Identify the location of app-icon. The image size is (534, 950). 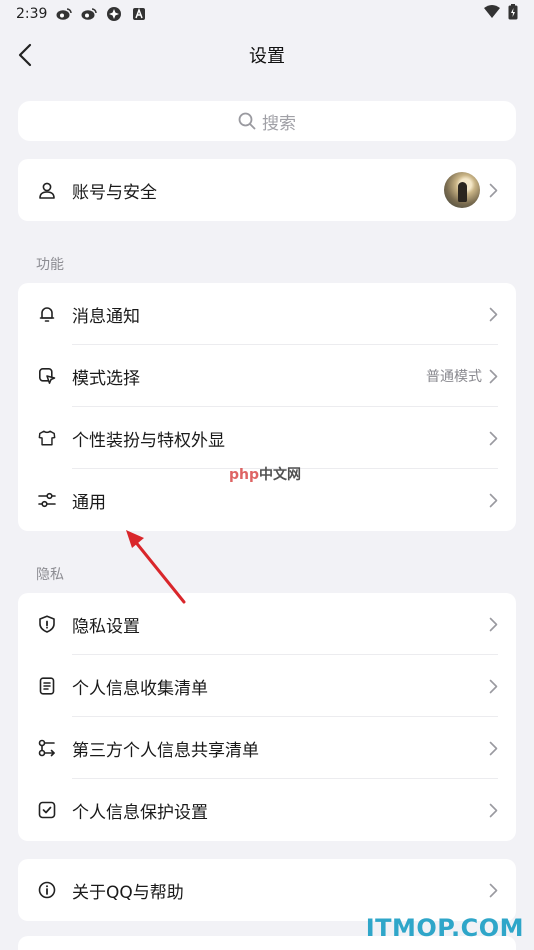
(114, 14).